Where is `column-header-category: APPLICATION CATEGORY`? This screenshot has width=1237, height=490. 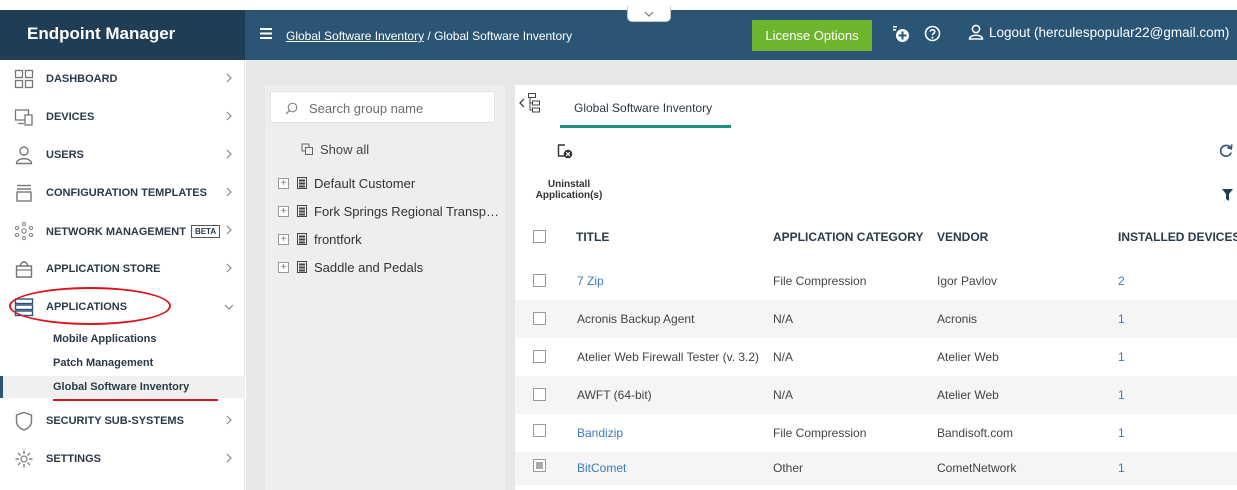
column-header-category: APPLICATION CATEGORY is located at coordinates (848, 237).